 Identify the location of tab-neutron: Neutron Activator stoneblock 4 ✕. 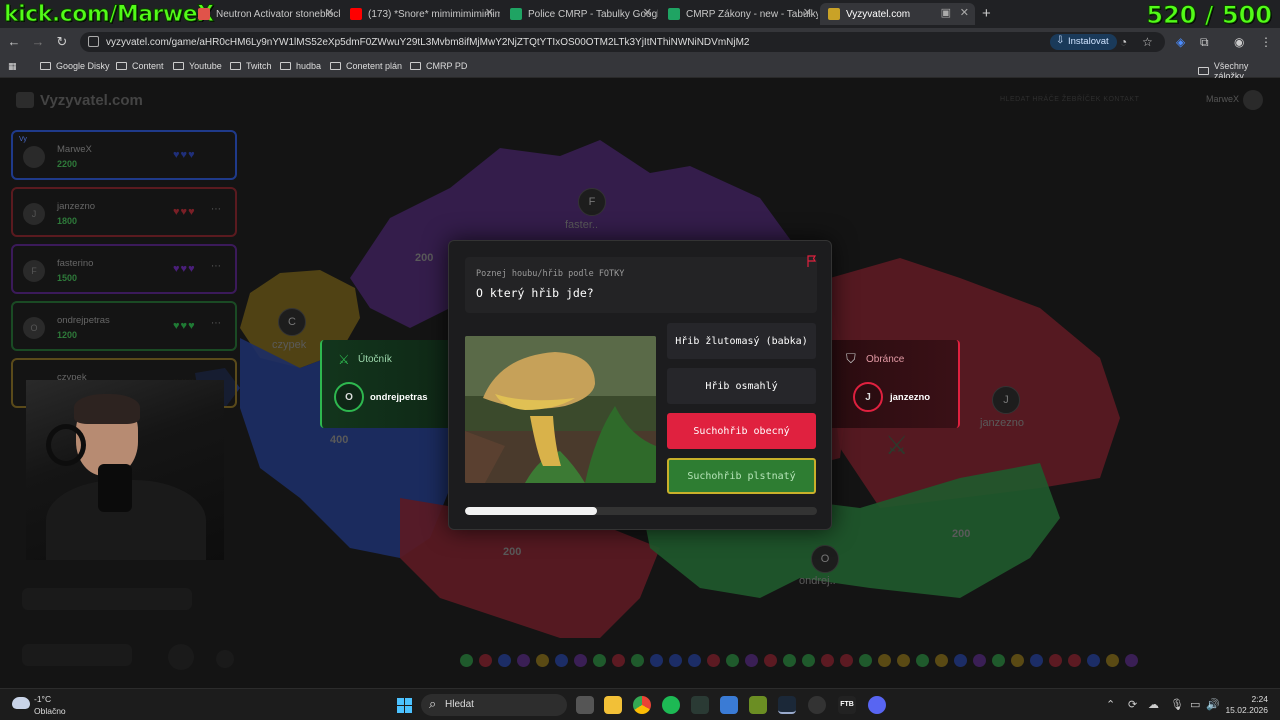
(265, 14).